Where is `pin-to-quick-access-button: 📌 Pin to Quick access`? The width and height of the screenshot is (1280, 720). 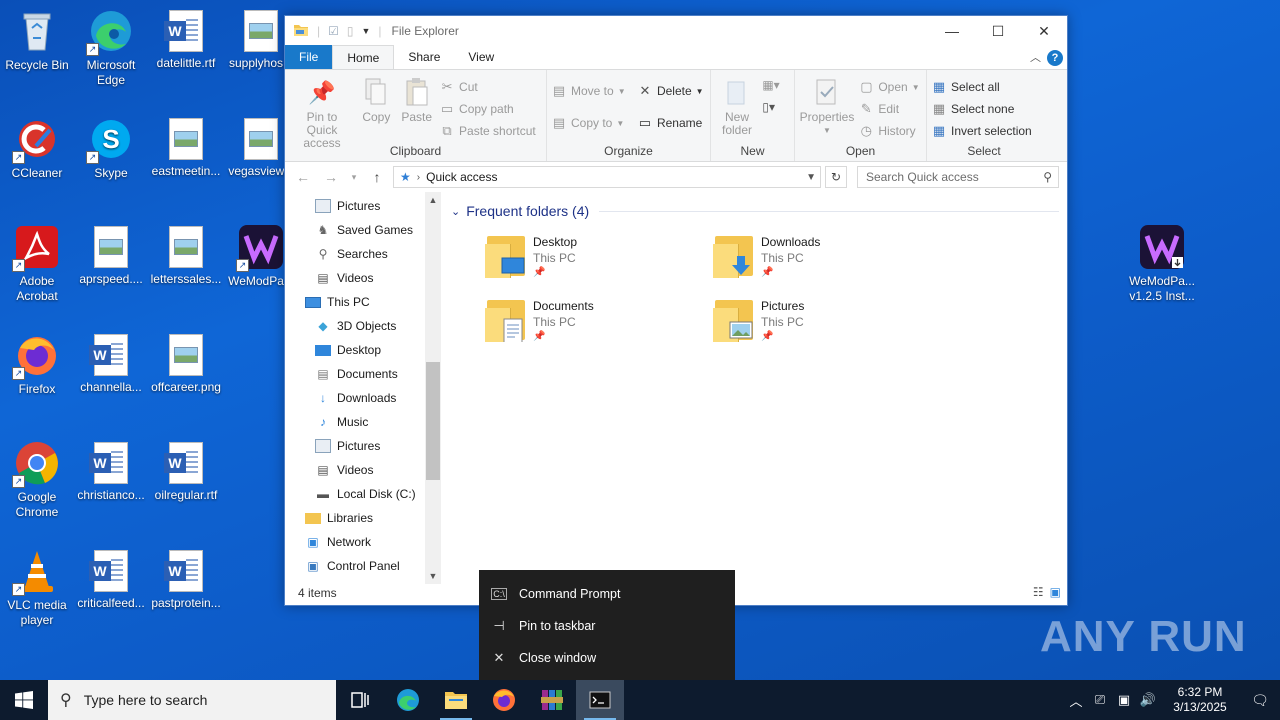
pin-to-quick-access-button: 📌 Pin to Quick access is located at coordinates (322, 113).